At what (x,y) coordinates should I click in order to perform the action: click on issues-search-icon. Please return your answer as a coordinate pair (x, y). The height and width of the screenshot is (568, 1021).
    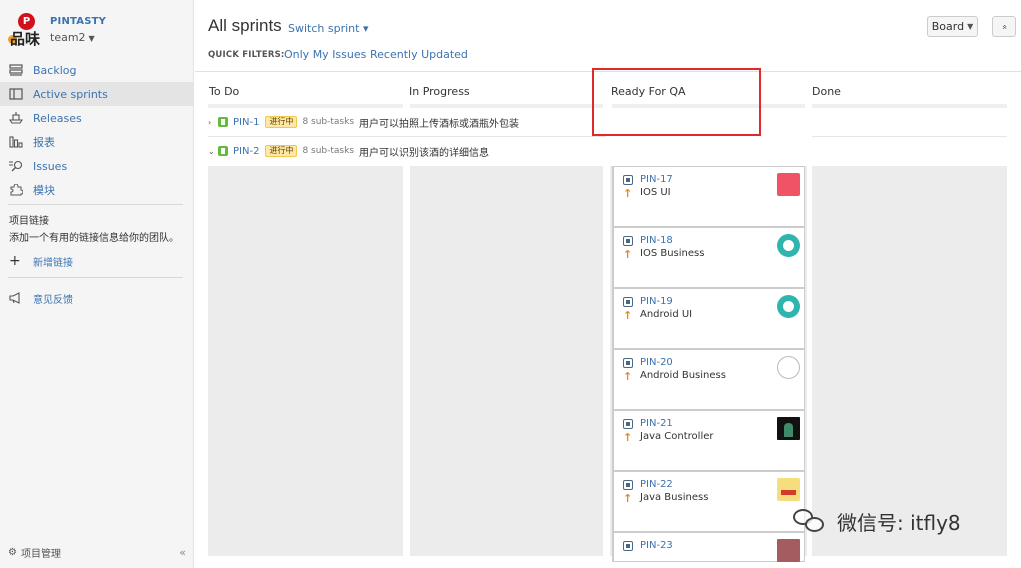
    Looking at the image, I should click on (16, 166).